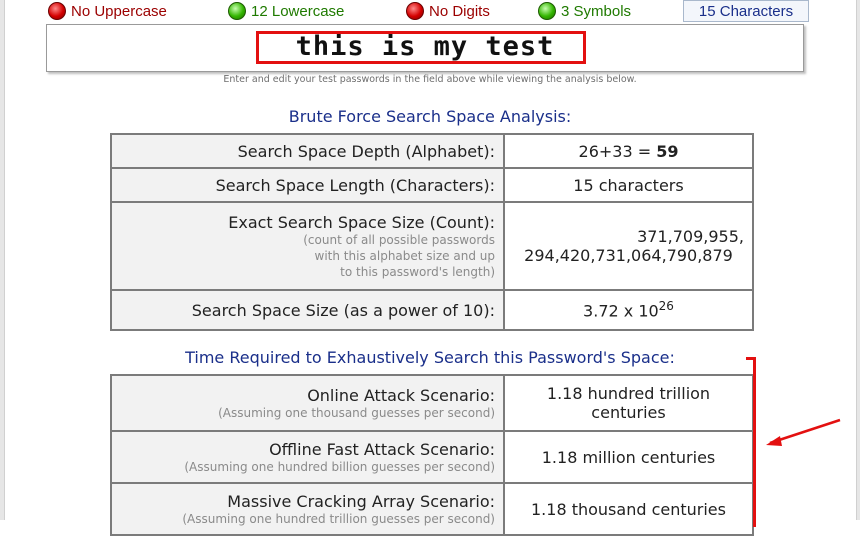  Describe the element at coordinates (803, 432) in the screenshot. I see `red-arrow-icon` at that location.